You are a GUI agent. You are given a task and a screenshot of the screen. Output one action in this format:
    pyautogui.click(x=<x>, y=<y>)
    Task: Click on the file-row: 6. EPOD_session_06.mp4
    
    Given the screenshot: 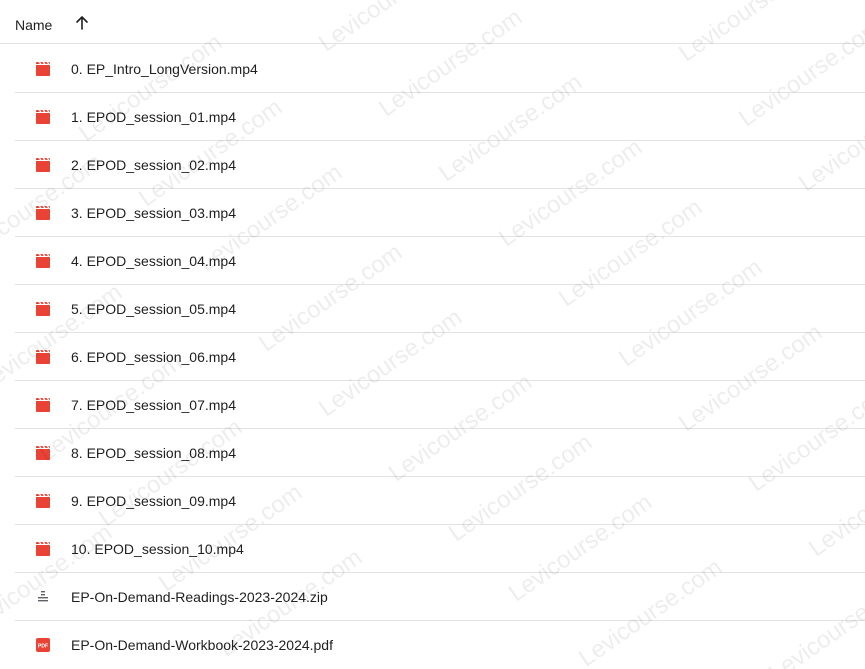 What is the action you would take?
    pyautogui.click(x=440, y=357)
    